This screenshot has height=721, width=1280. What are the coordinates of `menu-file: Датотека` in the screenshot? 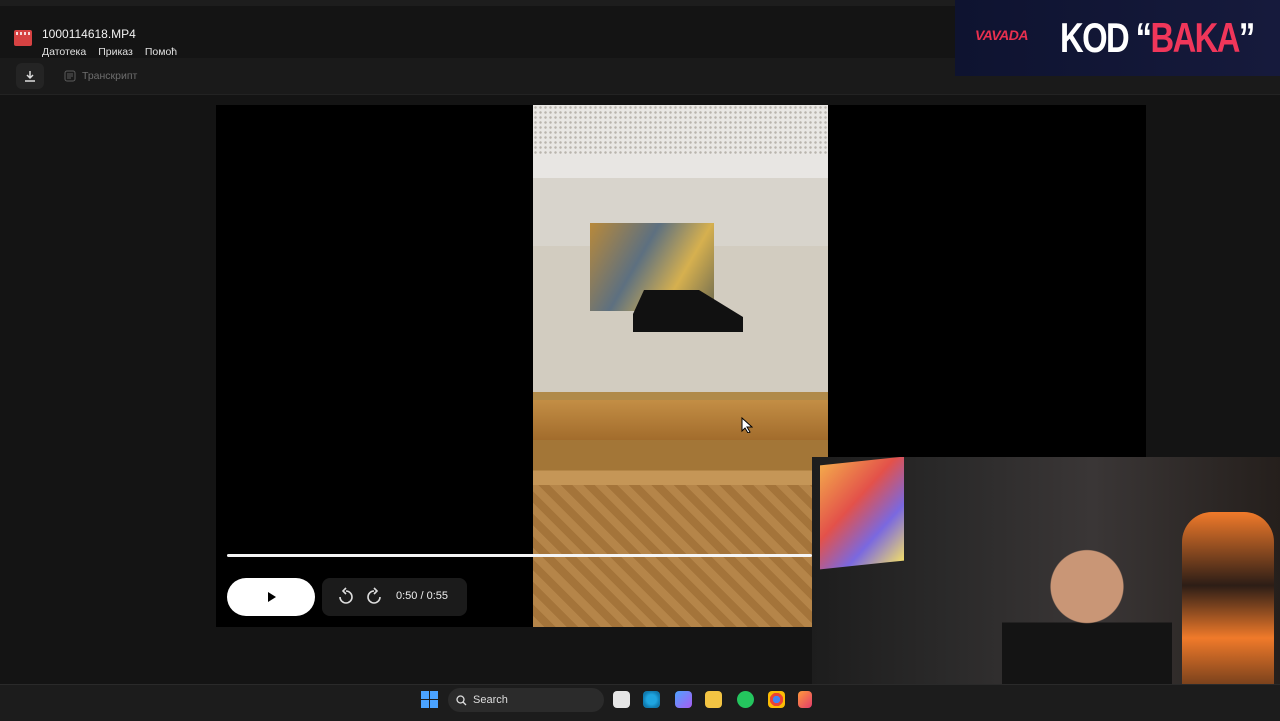 It's located at (64, 52).